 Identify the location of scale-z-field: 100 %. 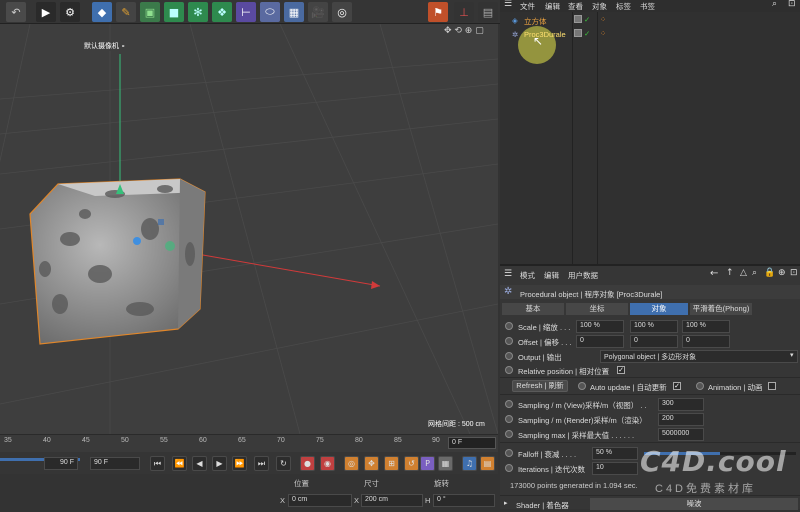
(706, 326).